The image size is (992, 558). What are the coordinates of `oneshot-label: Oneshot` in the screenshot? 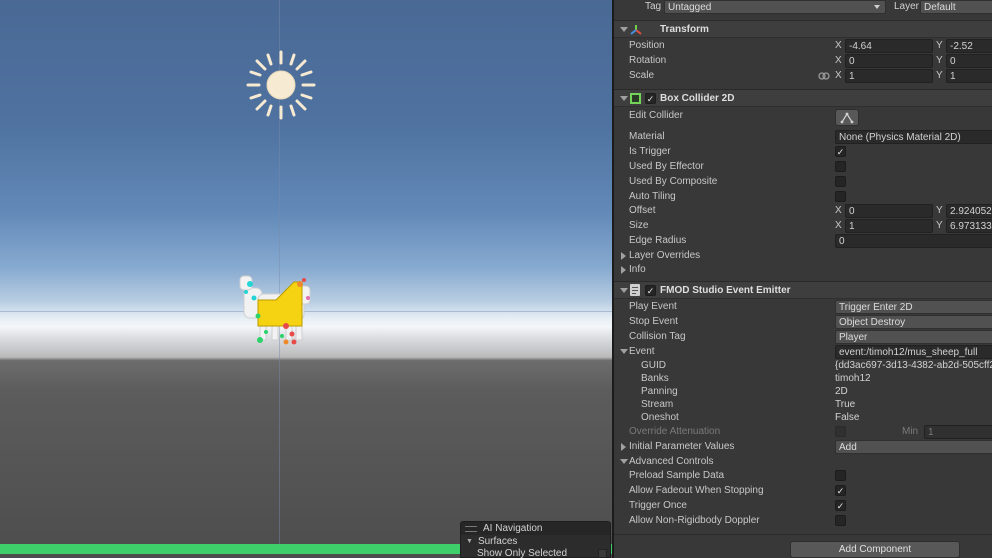 It's located at (660, 417).